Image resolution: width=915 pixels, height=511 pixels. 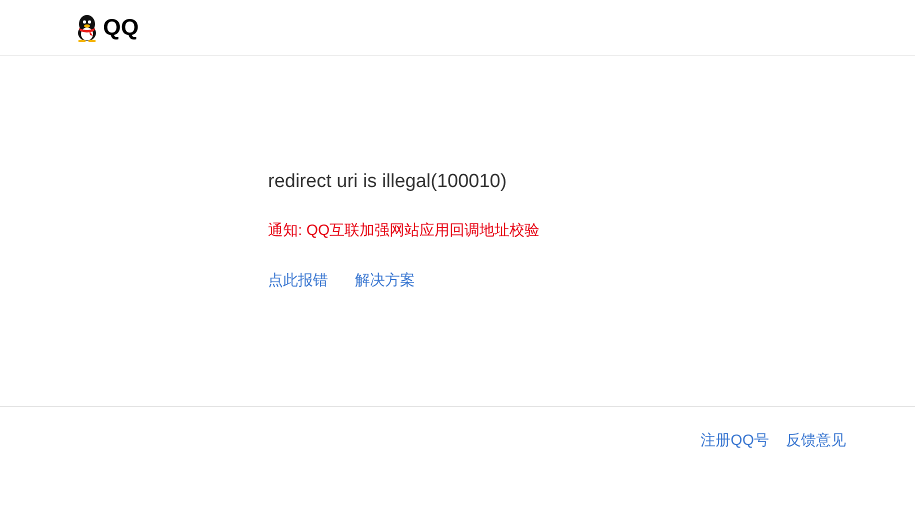 What do you see at coordinates (121, 27) in the screenshot?
I see `logo-text: QQ` at bounding box center [121, 27].